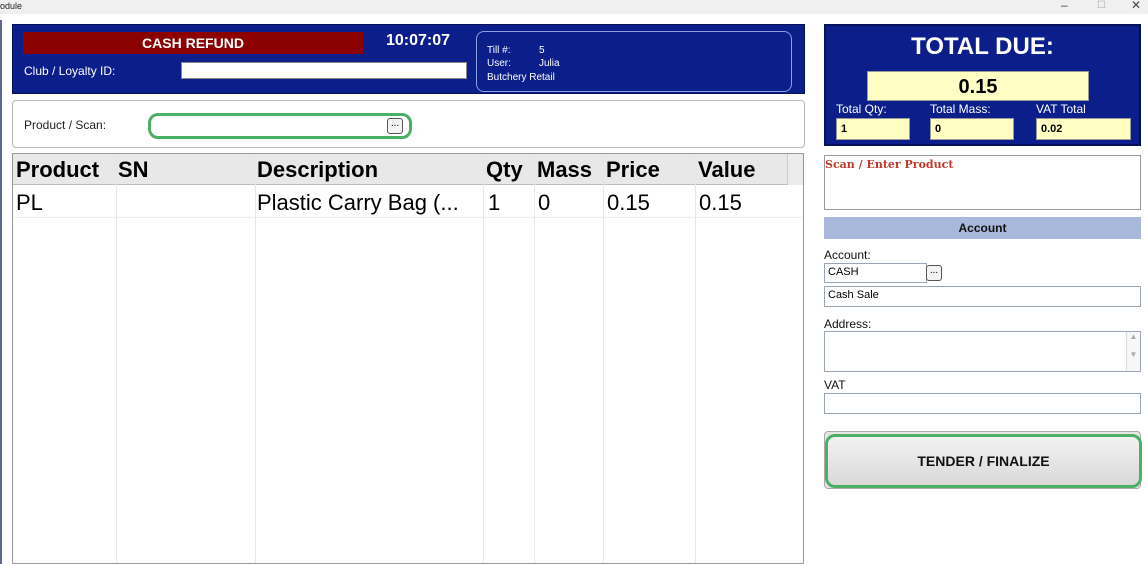 The image size is (1148, 564). What do you see at coordinates (982, 46) in the screenshot?
I see `total-due-title: TOTAL DUE:` at bounding box center [982, 46].